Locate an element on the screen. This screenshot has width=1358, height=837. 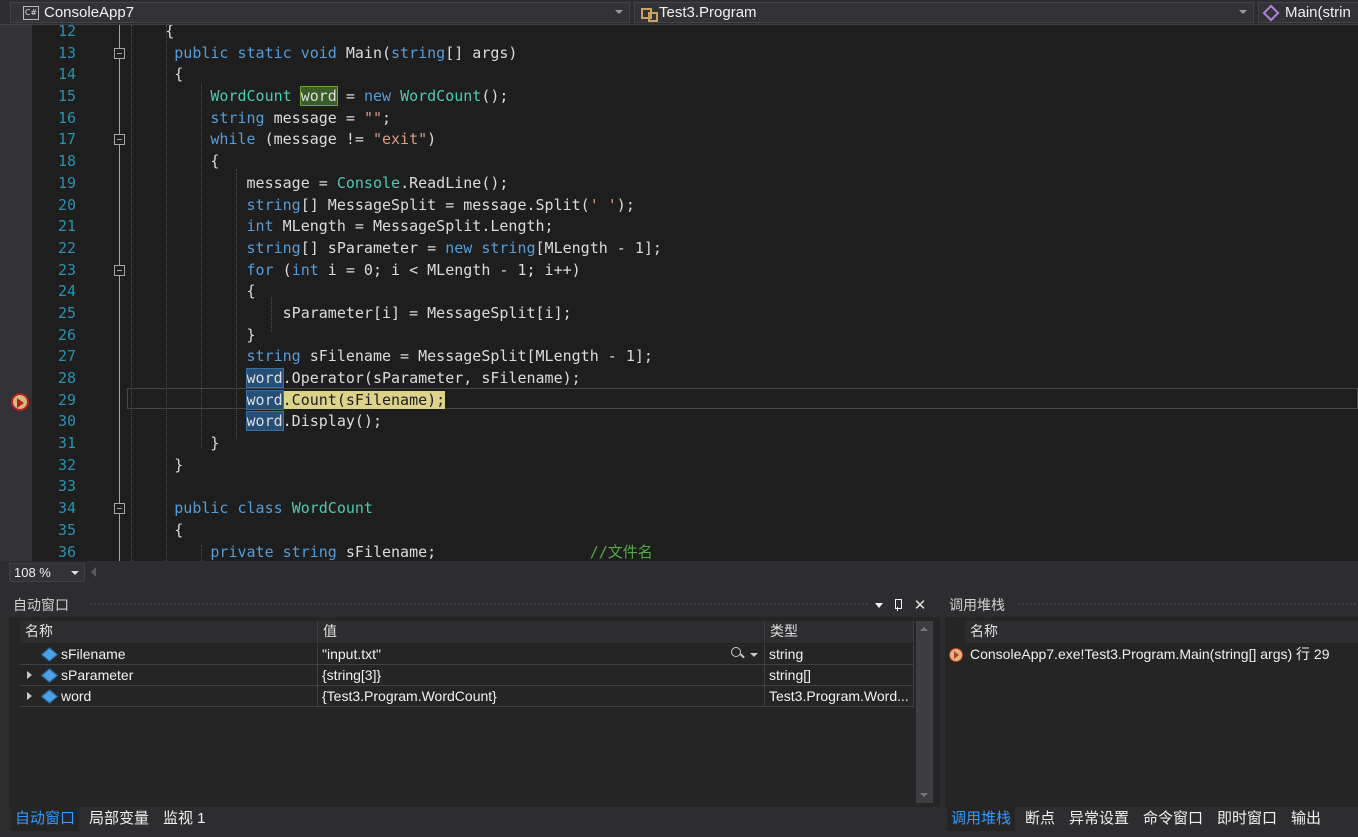
variable-value-cell: {string[3]} is located at coordinates (541, 675).